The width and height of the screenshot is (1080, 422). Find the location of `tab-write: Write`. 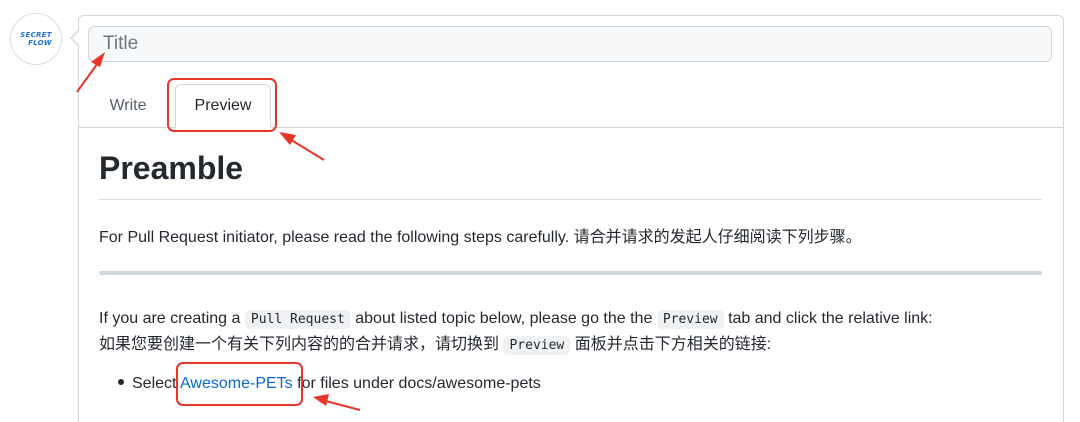

tab-write: Write is located at coordinates (128, 106).